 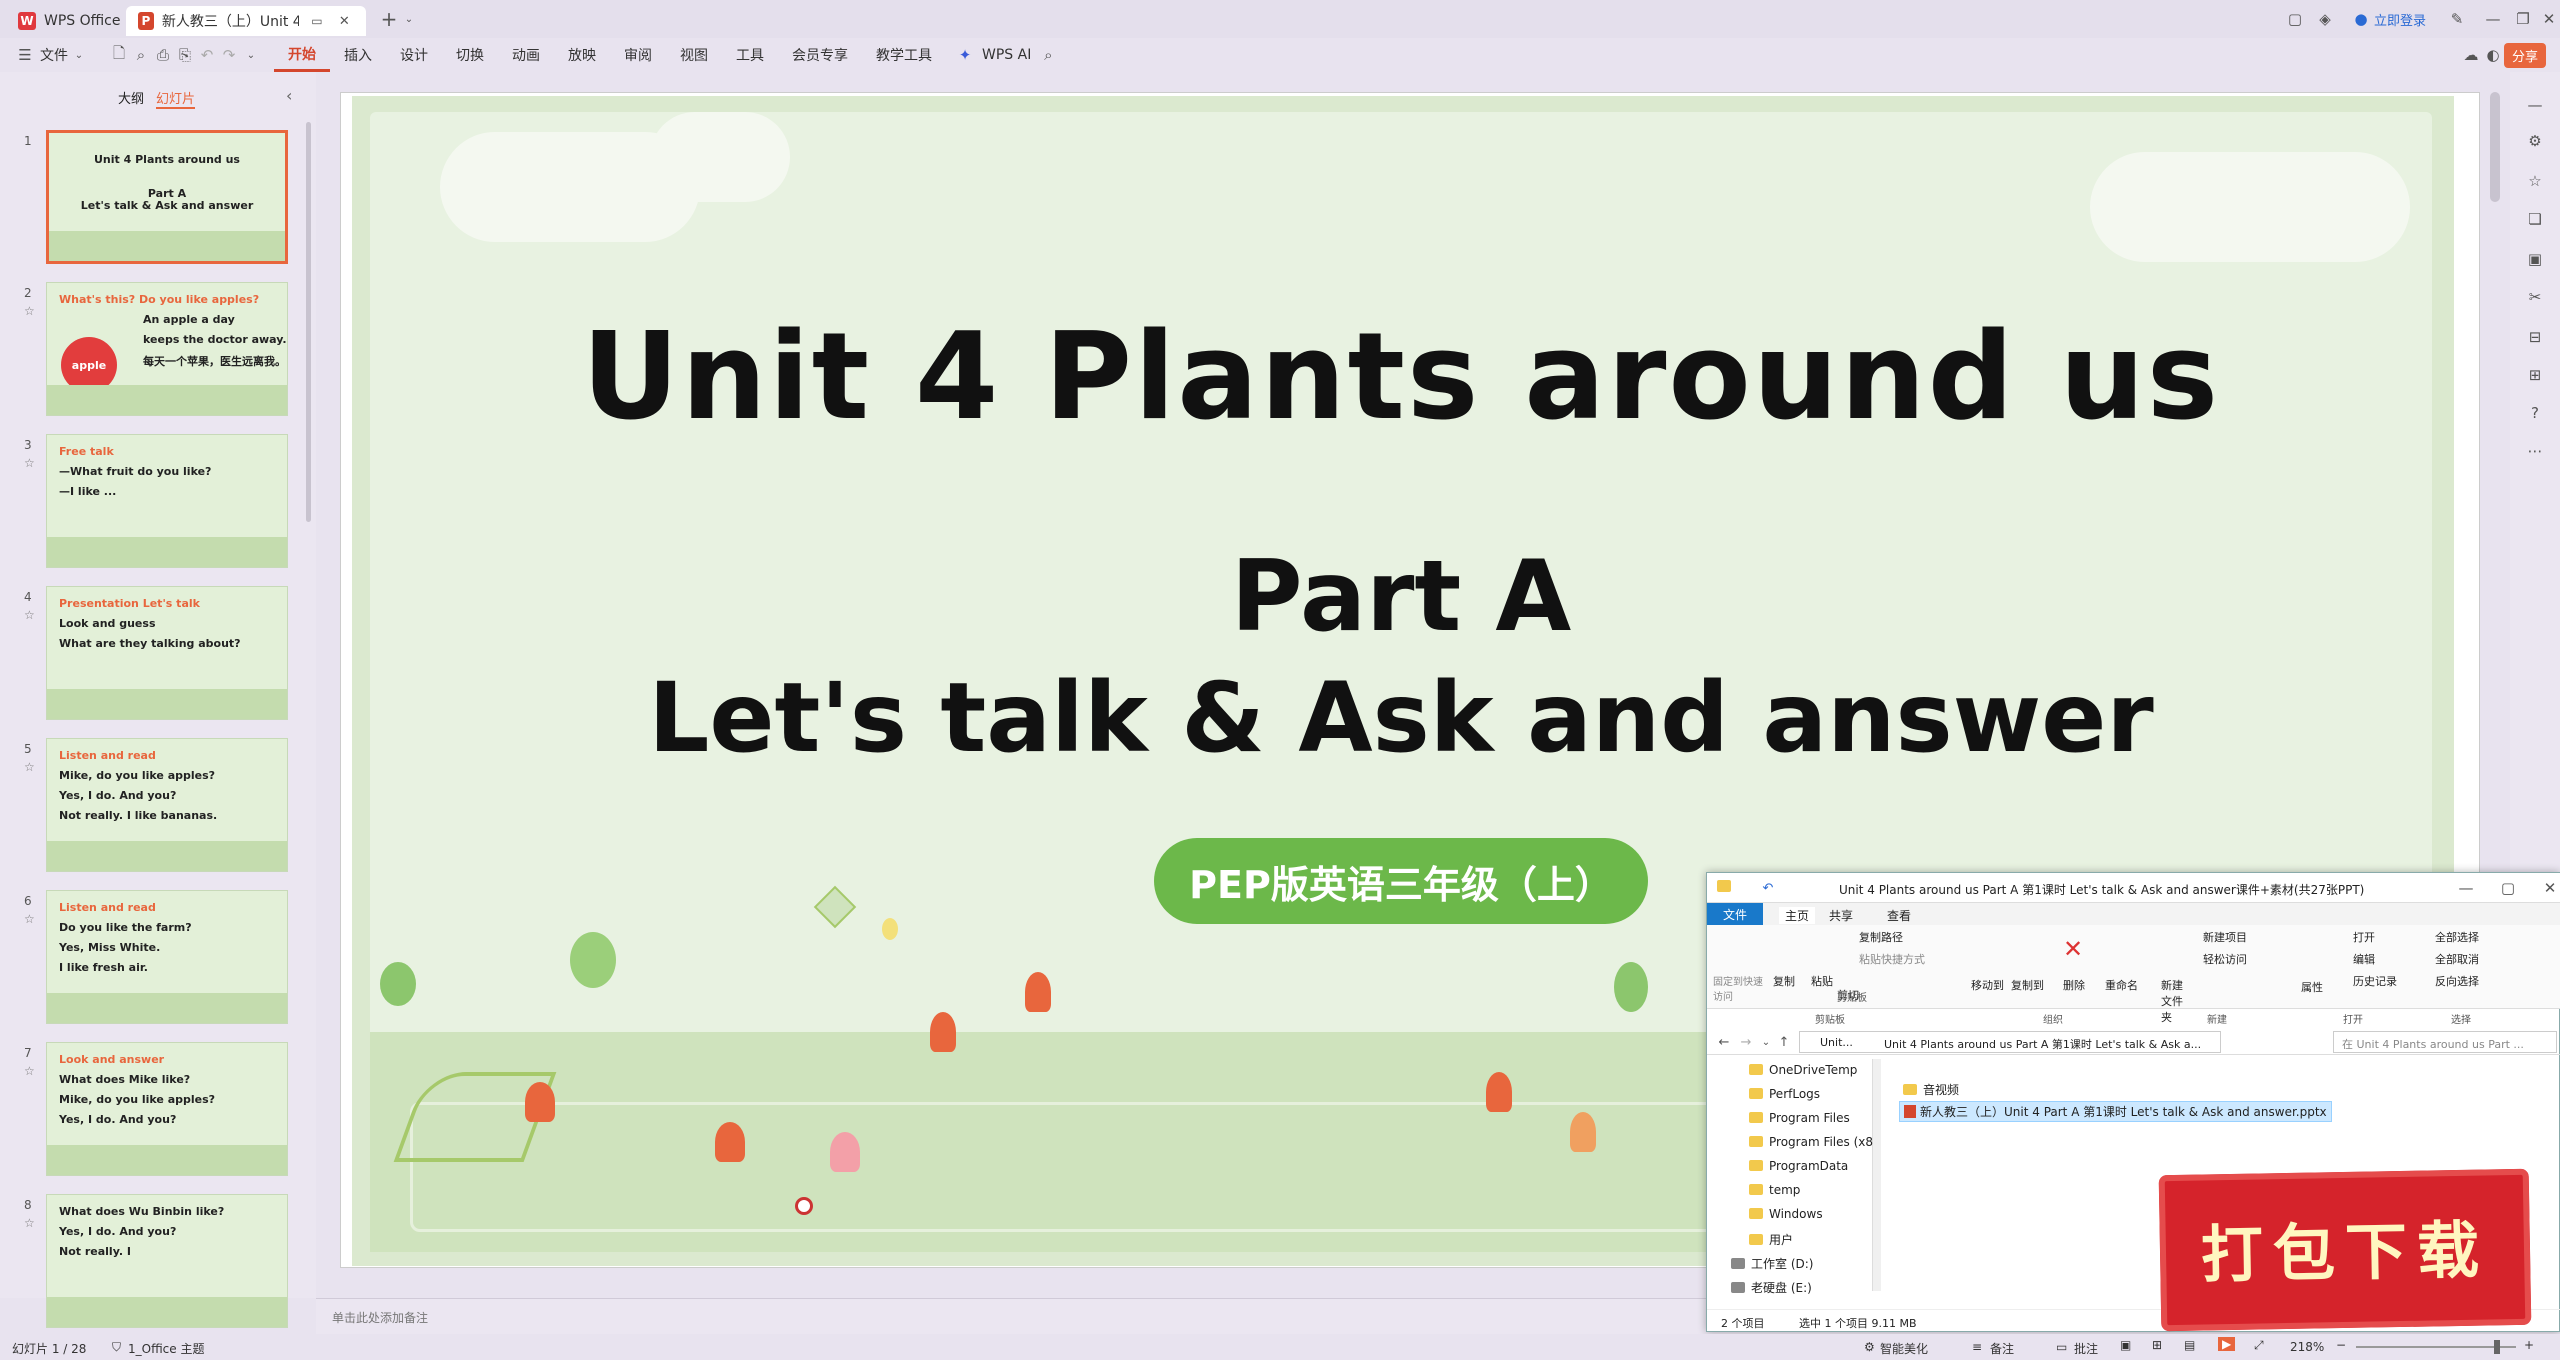 What do you see at coordinates (2325, 19) in the screenshot?
I see `cube-icon: ◈` at bounding box center [2325, 19].